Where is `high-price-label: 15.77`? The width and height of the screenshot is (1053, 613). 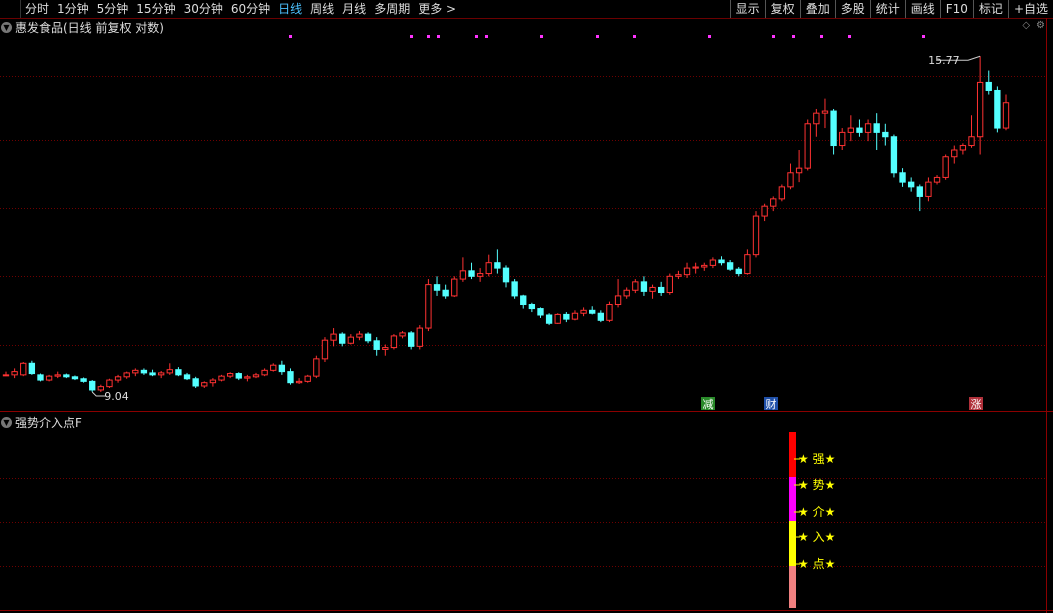
high-price-label: 15.77 is located at coordinates (944, 60).